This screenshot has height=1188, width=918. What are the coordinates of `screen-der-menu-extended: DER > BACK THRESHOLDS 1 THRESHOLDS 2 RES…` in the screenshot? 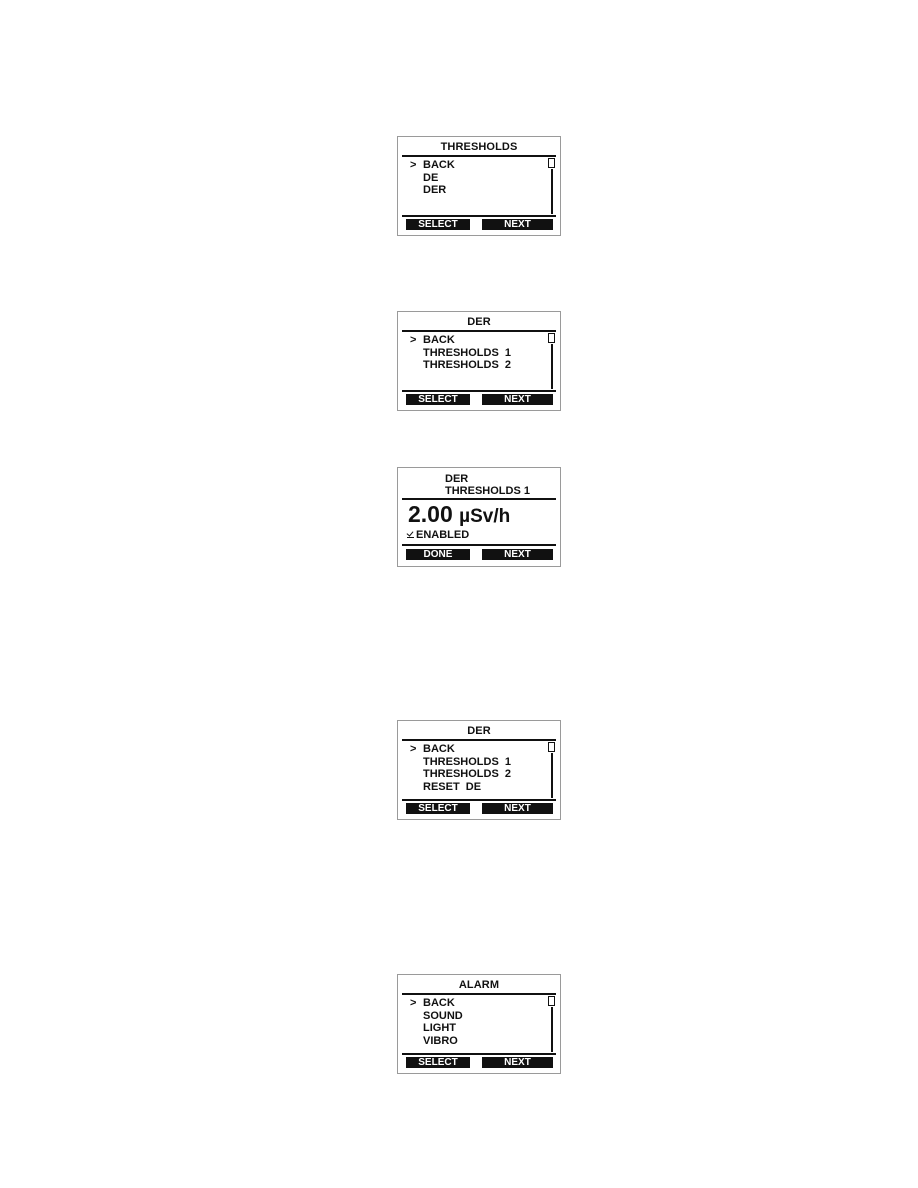 It's located at (479, 770).